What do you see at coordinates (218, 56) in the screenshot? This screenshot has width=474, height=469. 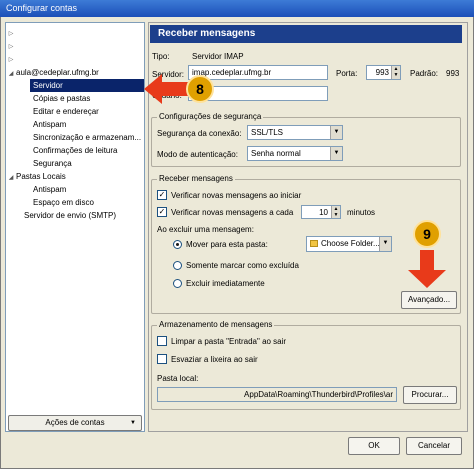 I see `type-value: Servidor IMAP` at bounding box center [218, 56].